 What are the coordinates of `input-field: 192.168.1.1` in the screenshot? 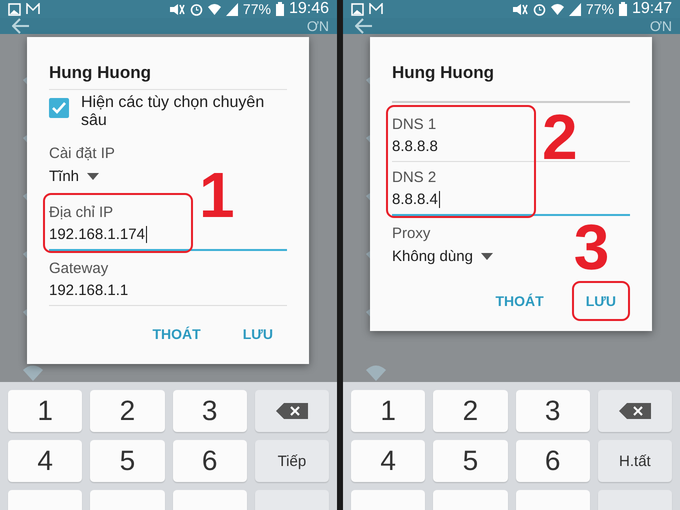 It's located at (168, 291).